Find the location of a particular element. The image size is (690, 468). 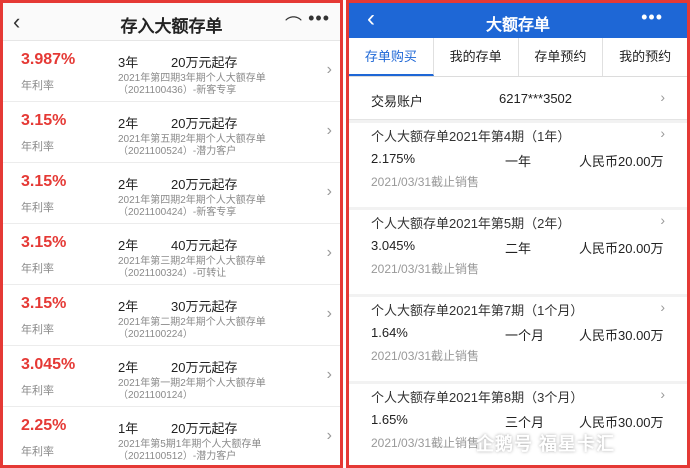

product-term: 一年 is located at coordinates (518, 161).